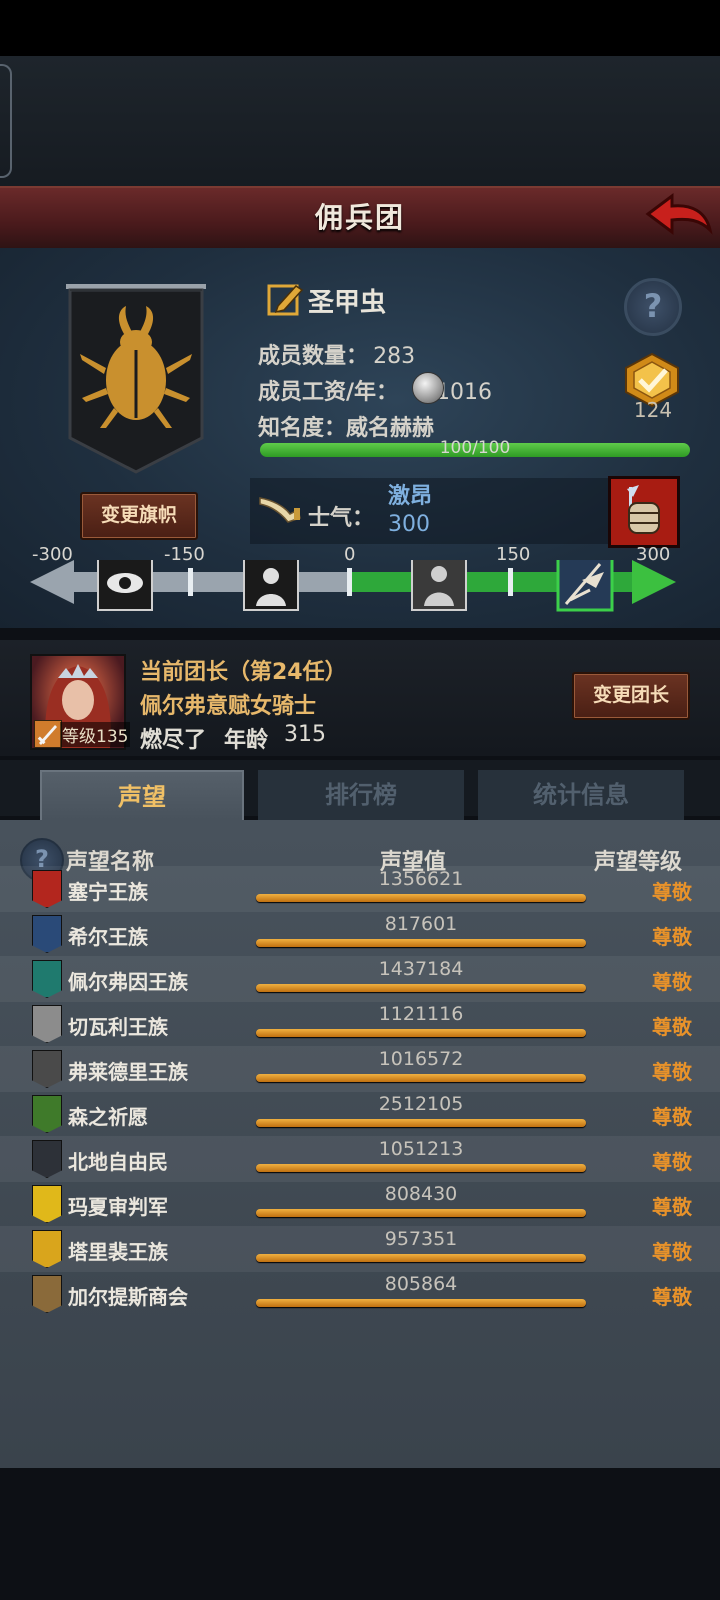  What do you see at coordinates (410, 496) in the screenshot?
I see `morale-state: 激昂` at bounding box center [410, 496].